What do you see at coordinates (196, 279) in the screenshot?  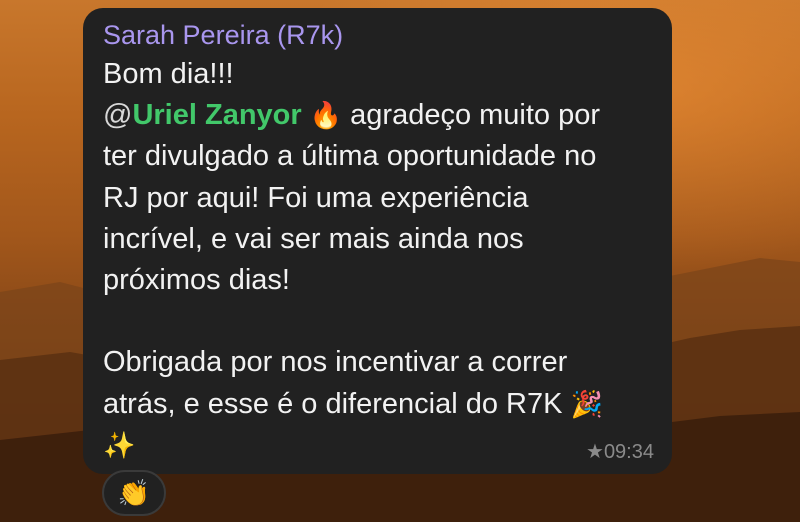 I see `message-line: próximos dias!` at bounding box center [196, 279].